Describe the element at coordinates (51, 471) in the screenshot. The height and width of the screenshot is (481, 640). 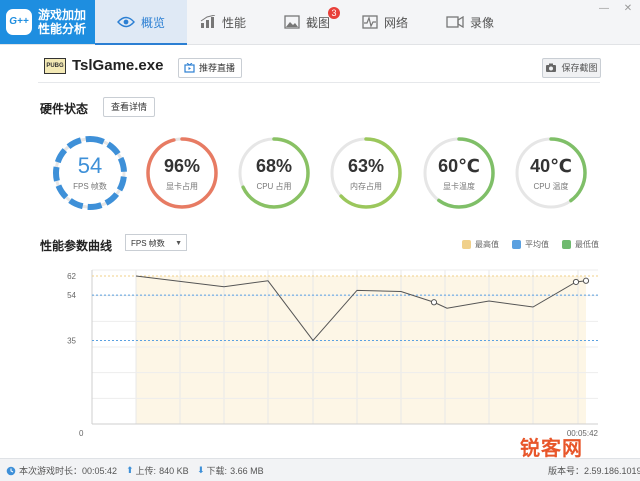
I see `play-time-label: 本次游戏时长：` at that location.